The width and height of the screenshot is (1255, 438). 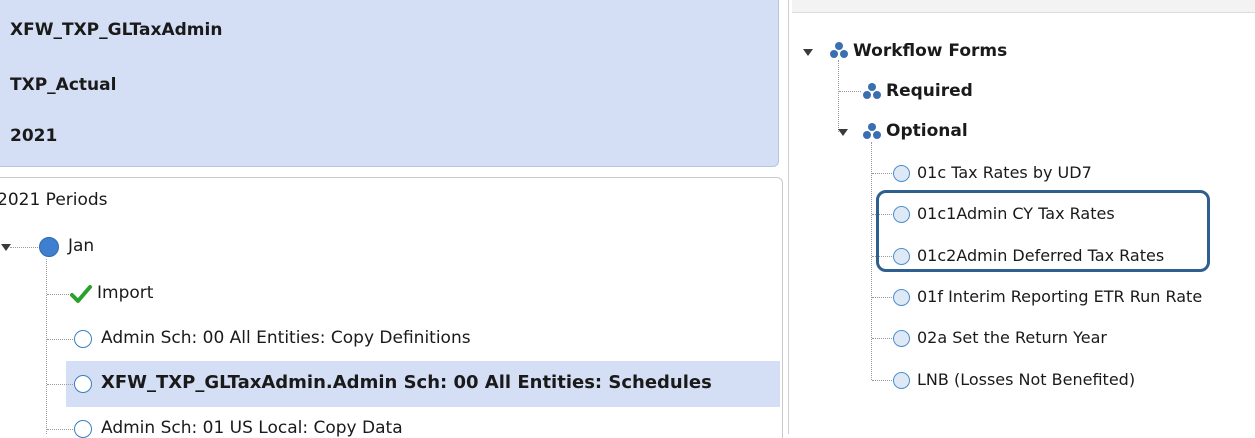 I want to click on form-item: LNB (Losses Not Benefited), so click(x=1026, y=379).